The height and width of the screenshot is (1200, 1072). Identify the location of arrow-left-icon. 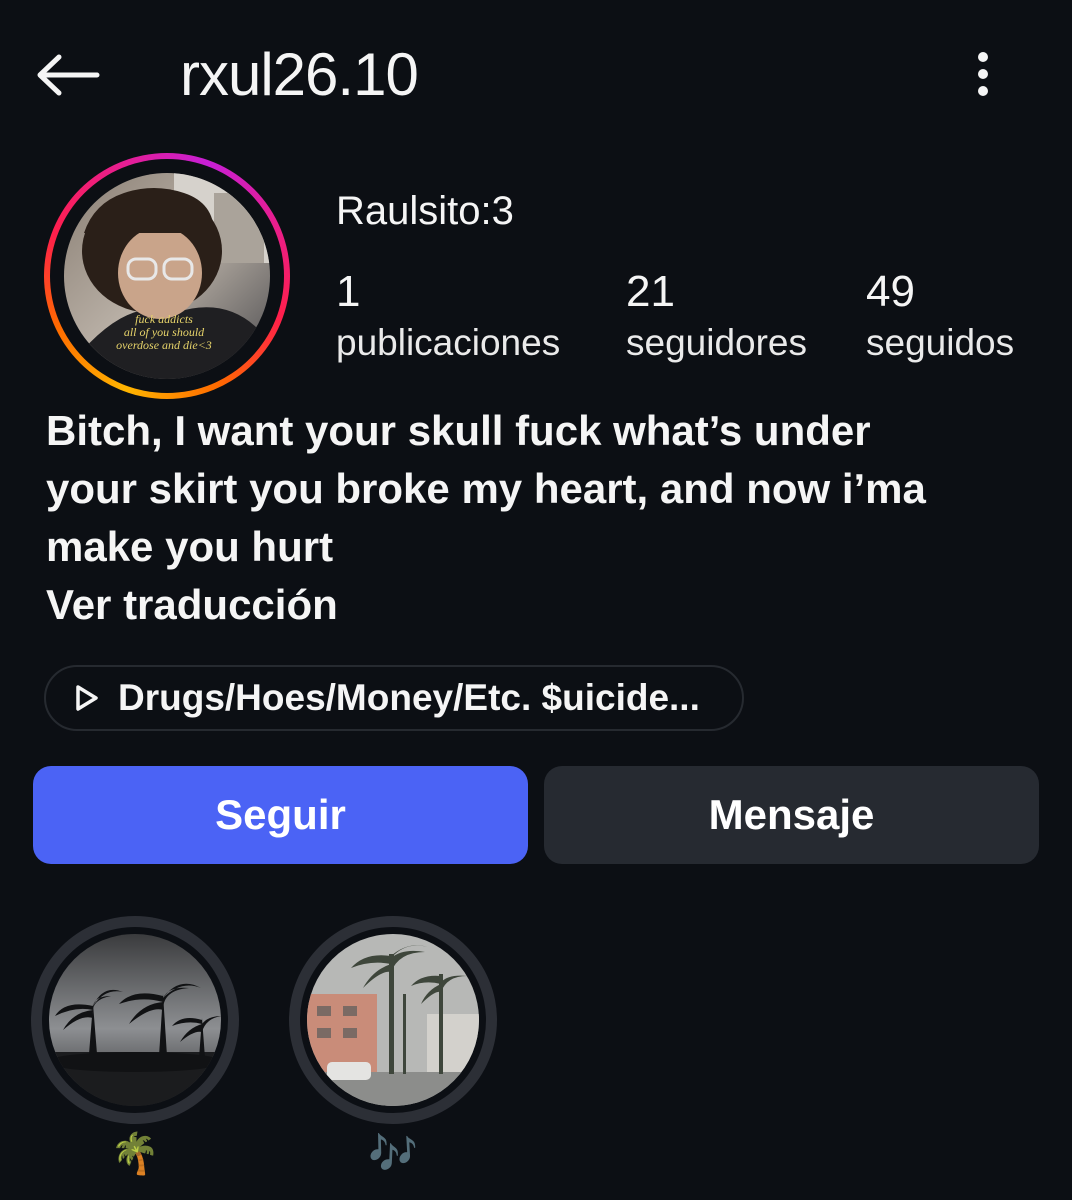
(68, 75).